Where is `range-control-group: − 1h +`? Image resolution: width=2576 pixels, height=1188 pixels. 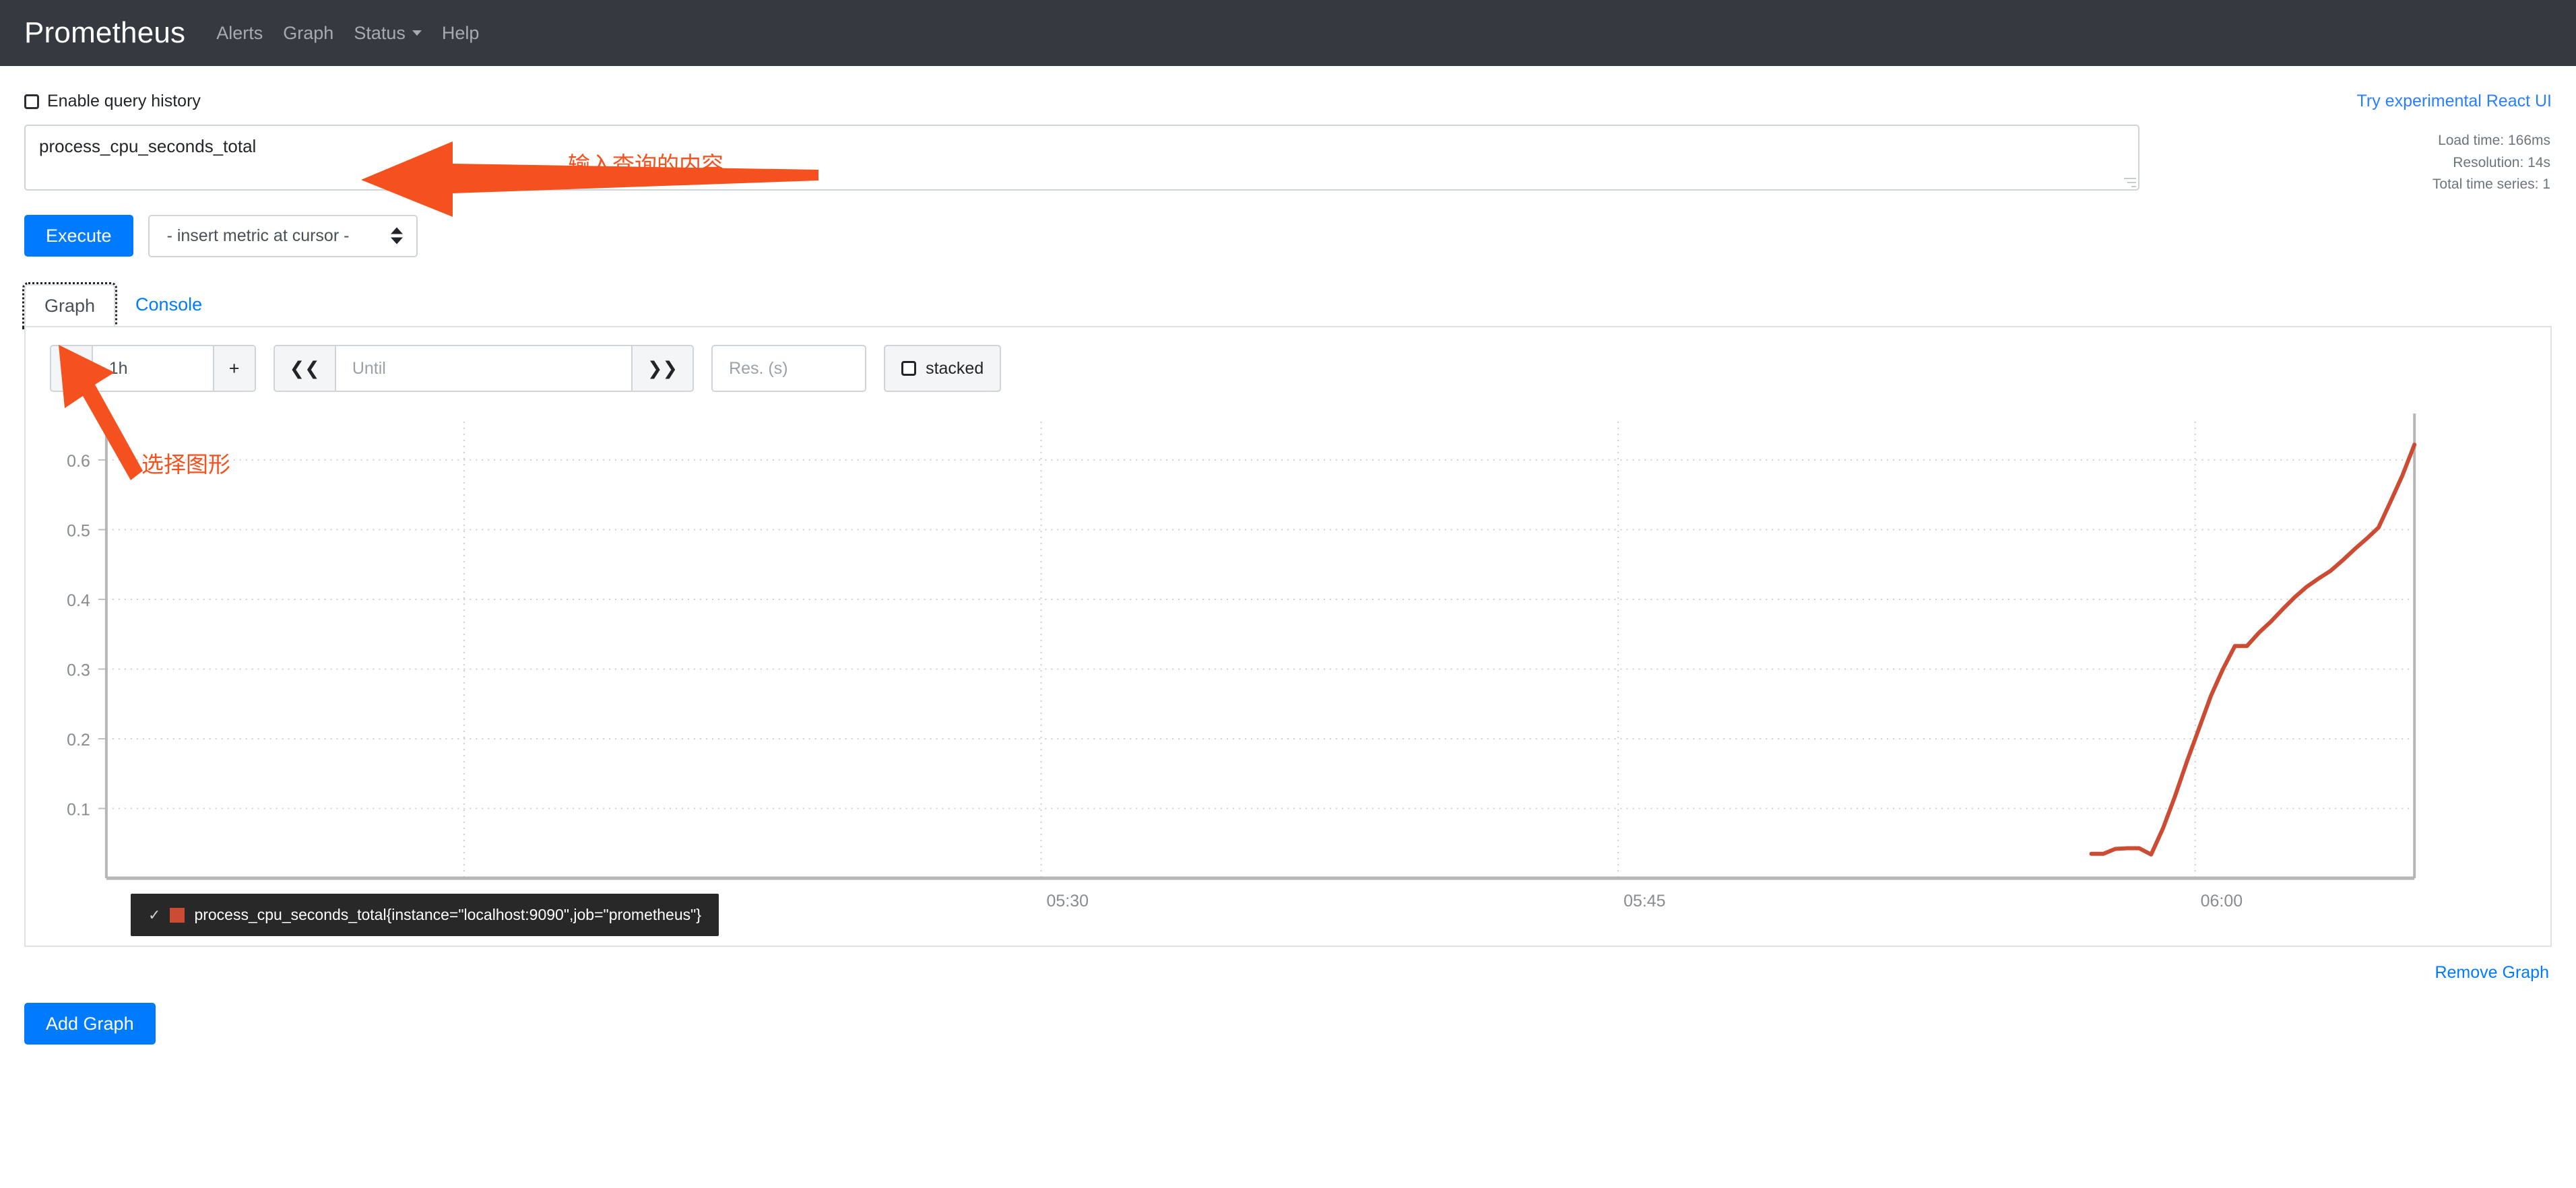
range-control-group: − 1h + is located at coordinates (153, 369).